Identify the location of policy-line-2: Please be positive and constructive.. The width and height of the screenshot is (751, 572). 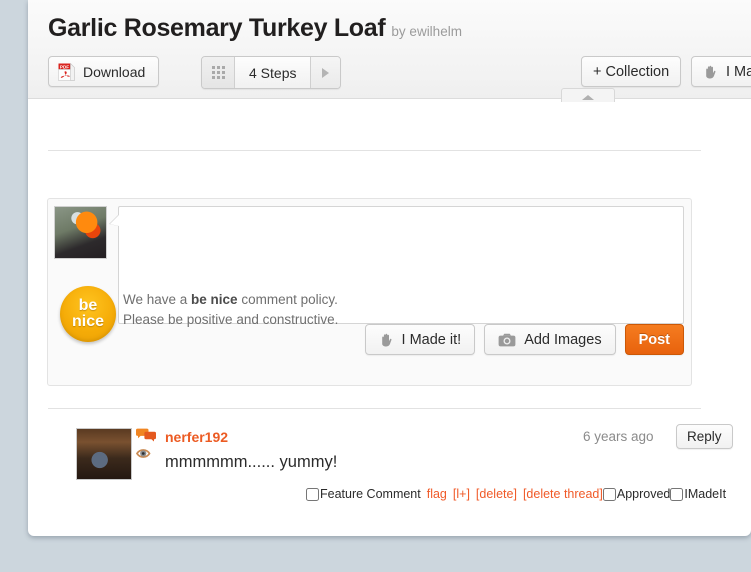
(231, 319).